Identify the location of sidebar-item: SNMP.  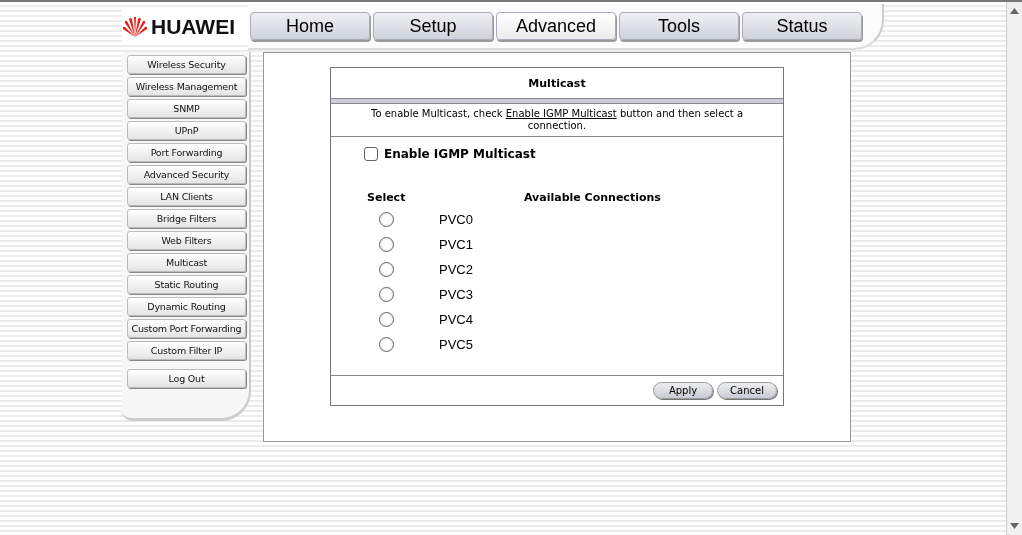
(186, 108).